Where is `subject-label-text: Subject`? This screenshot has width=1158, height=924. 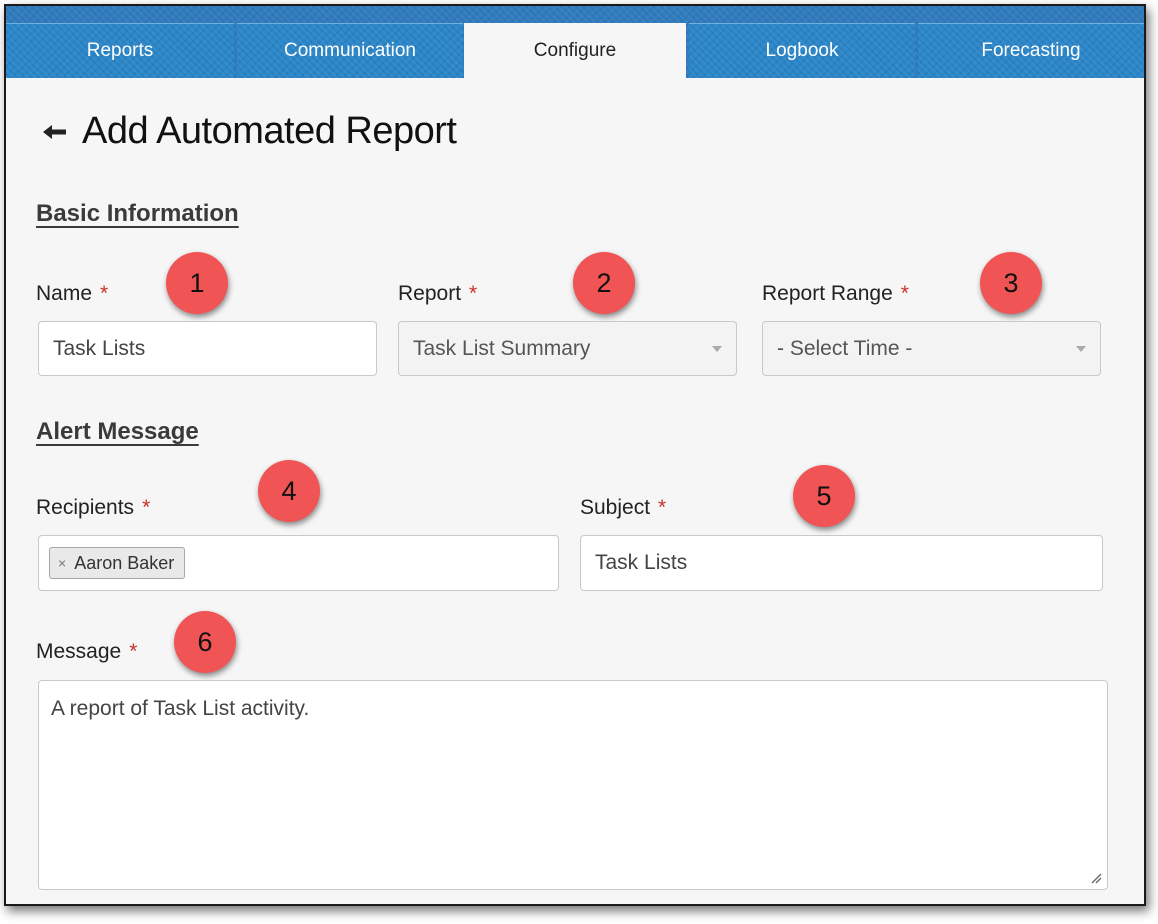
subject-label-text: Subject is located at coordinates (615, 507).